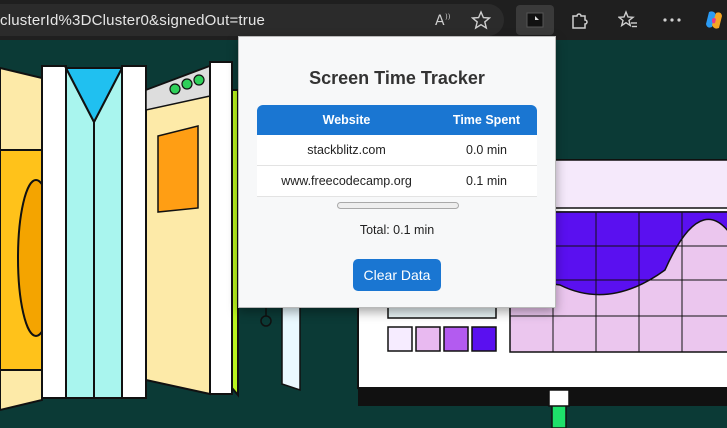 The image size is (727, 428). What do you see at coordinates (397, 120) in the screenshot?
I see `table-header: Website Time Spent` at bounding box center [397, 120].